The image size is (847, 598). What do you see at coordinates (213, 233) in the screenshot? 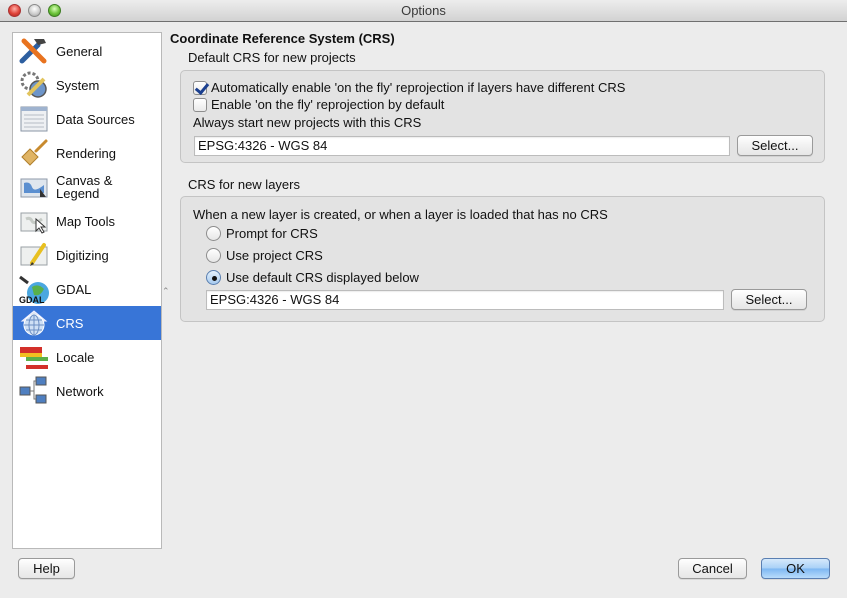
I see `prompt-crs-radio` at bounding box center [213, 233].